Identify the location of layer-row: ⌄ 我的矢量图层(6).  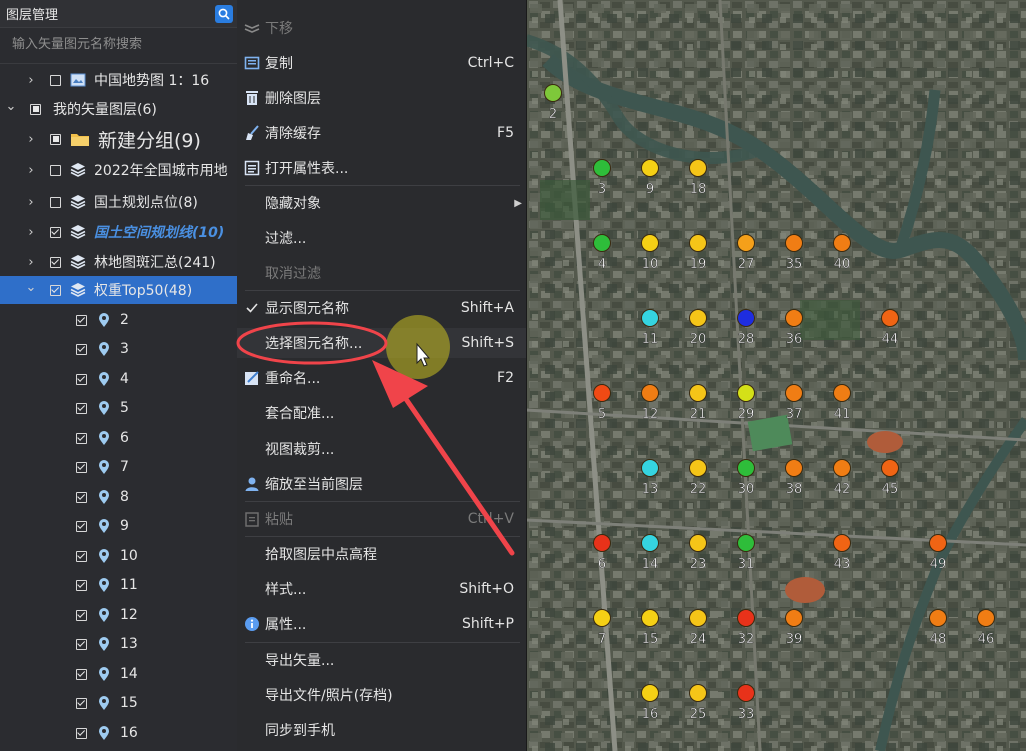
(118, 109).